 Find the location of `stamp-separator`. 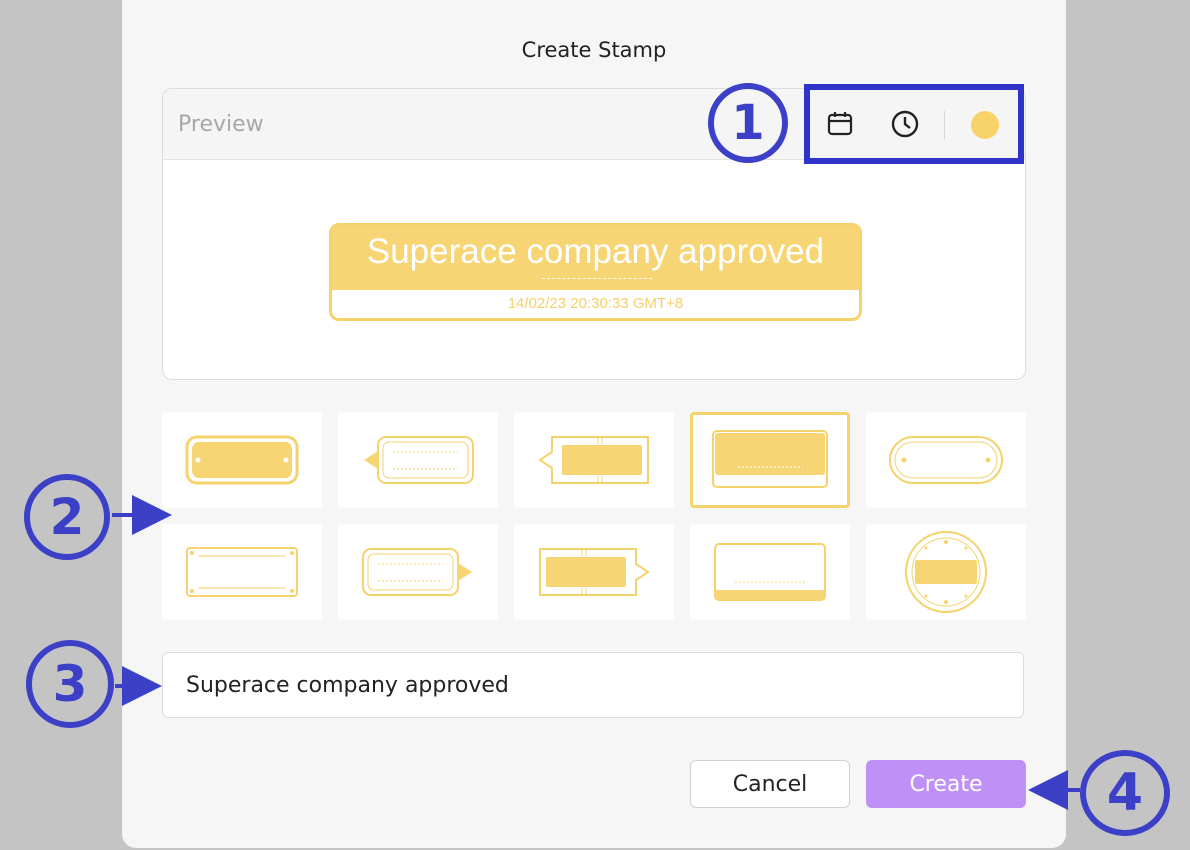

stamp-separator is located at coordinates (597, 279).